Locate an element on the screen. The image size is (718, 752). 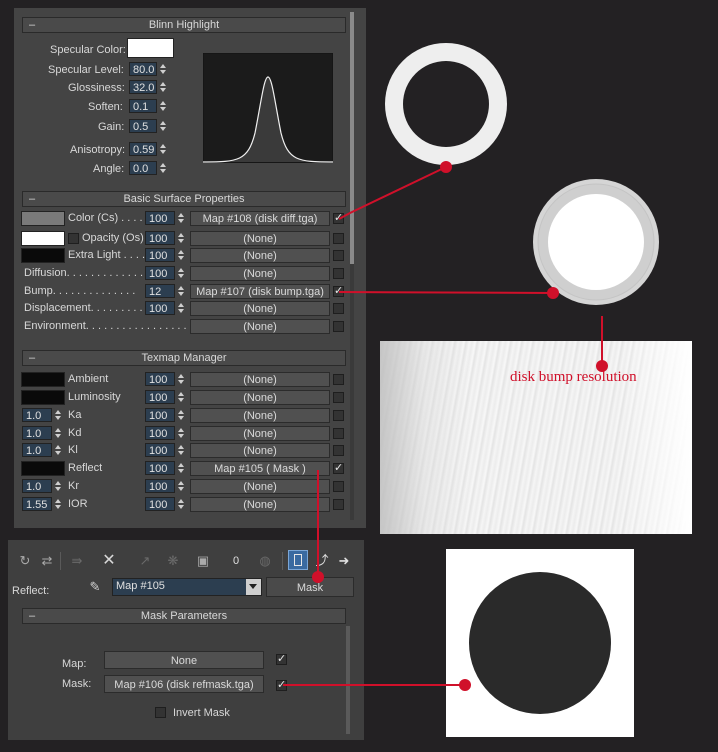
connector-bump is located at coordinates (446, 292).